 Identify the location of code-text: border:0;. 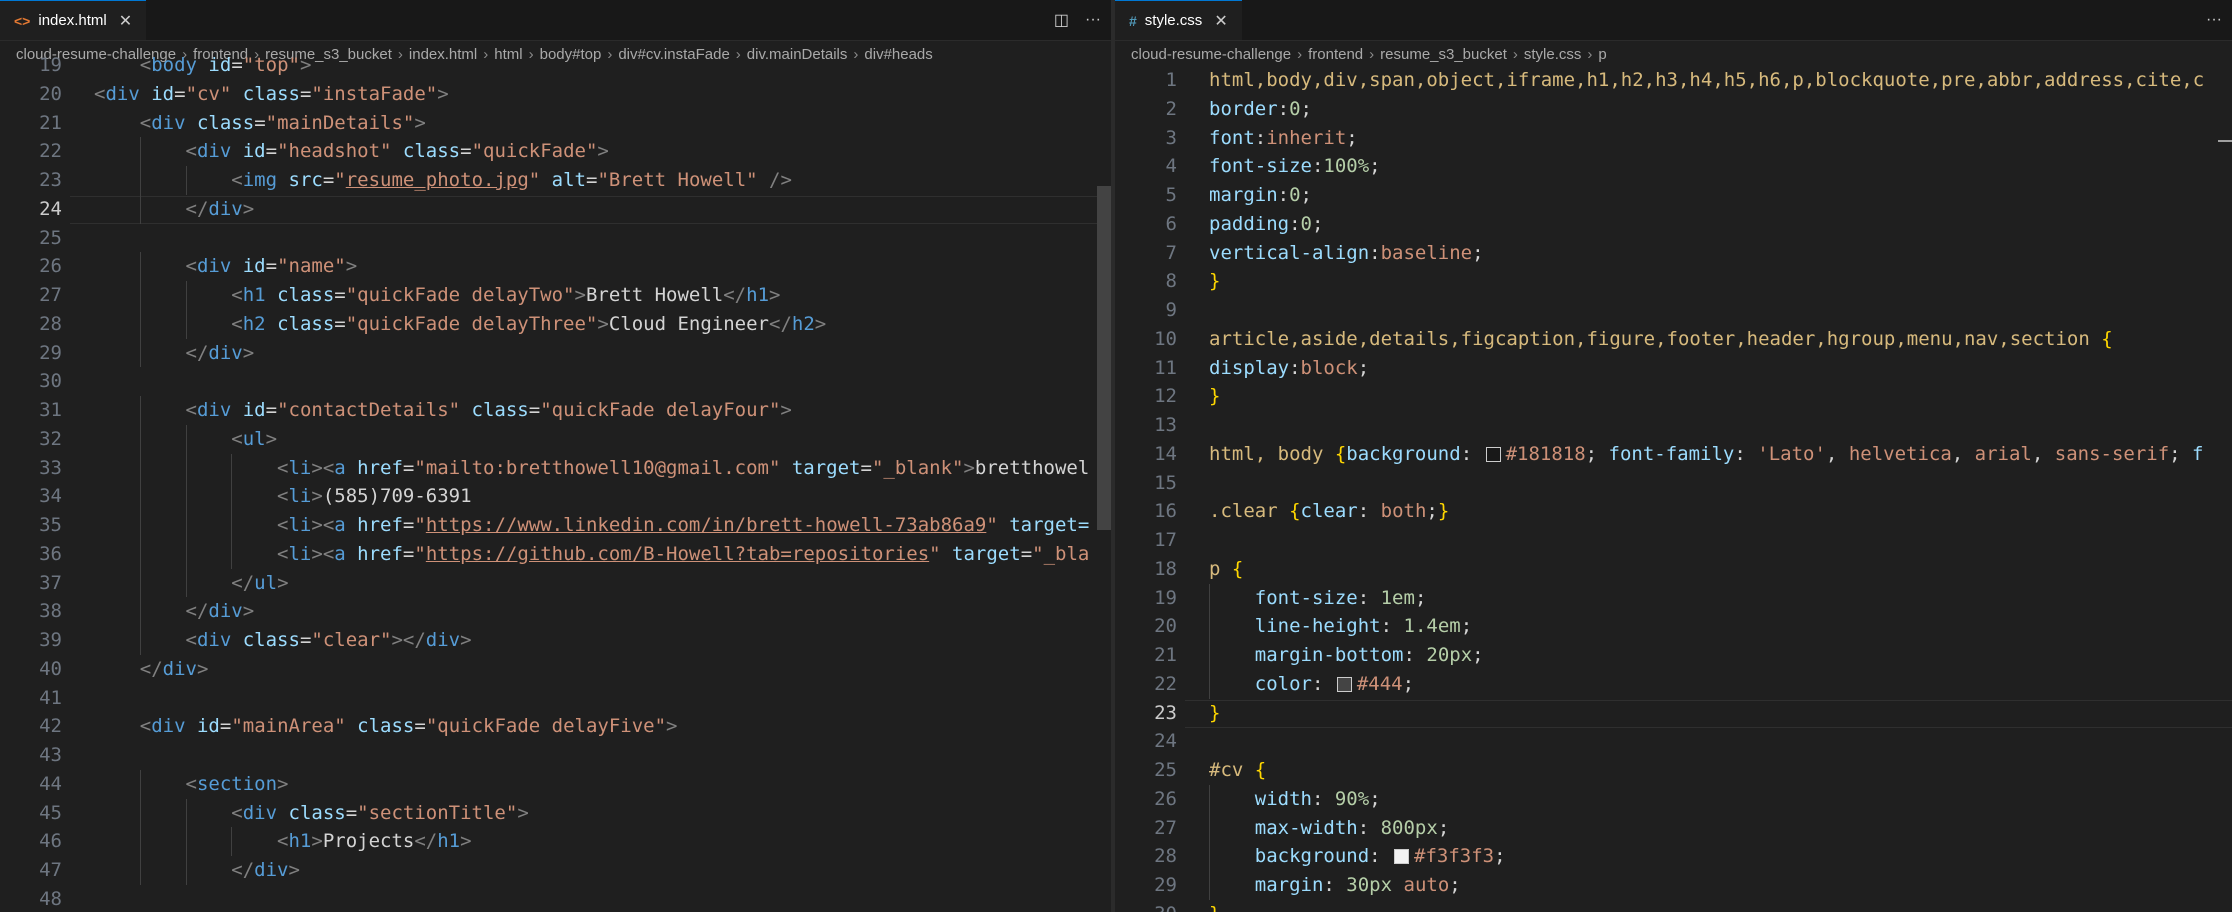
(1260, 109).